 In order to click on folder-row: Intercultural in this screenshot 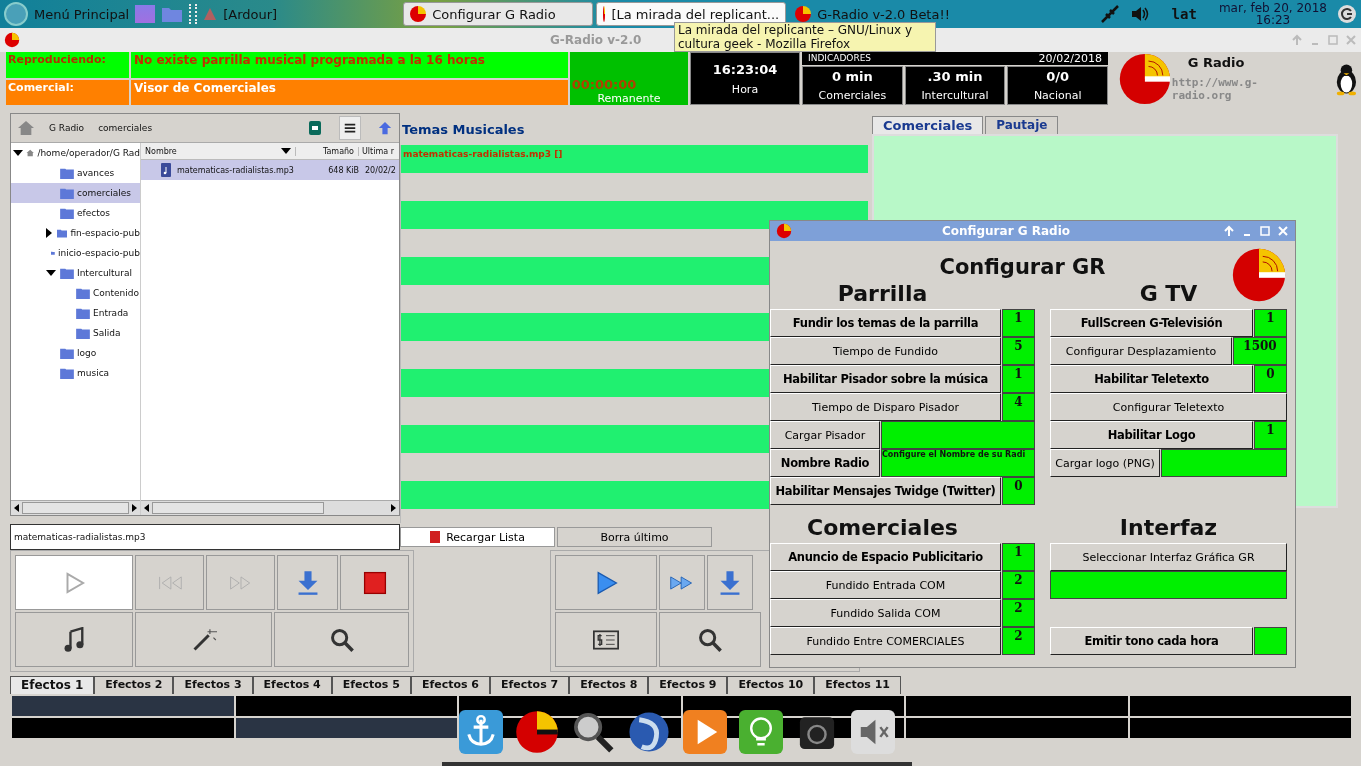, I will do `click(75, 273)`.